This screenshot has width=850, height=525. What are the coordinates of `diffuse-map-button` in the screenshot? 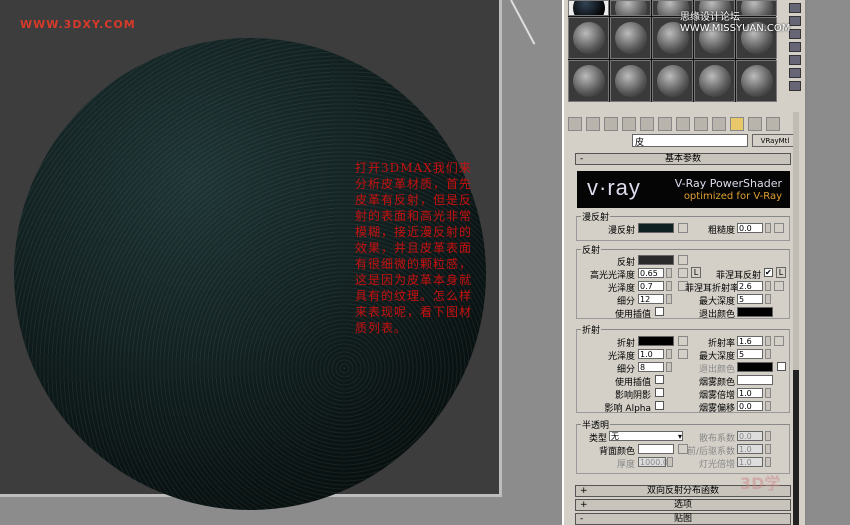 It's located at (683, 228).